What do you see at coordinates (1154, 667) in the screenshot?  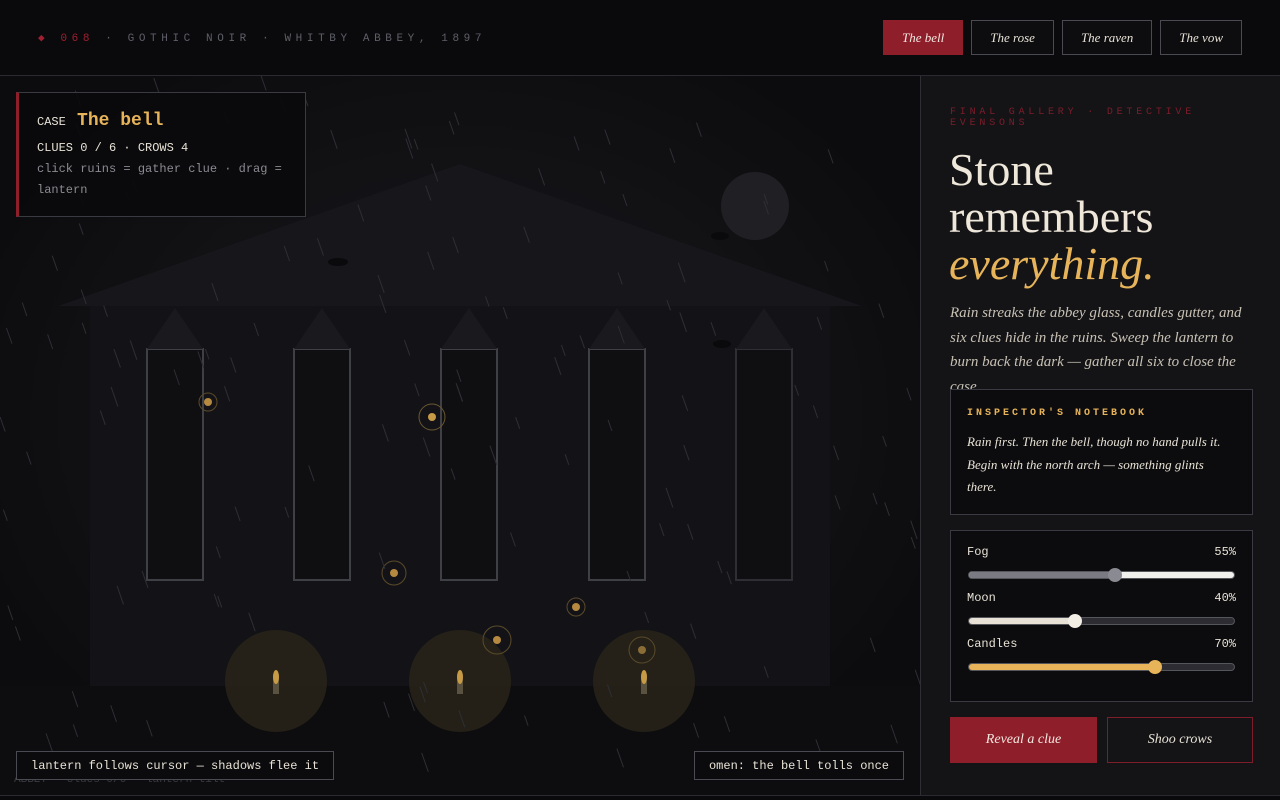 I see `candles-slider-thumb` at bounding box center [1154, 667].